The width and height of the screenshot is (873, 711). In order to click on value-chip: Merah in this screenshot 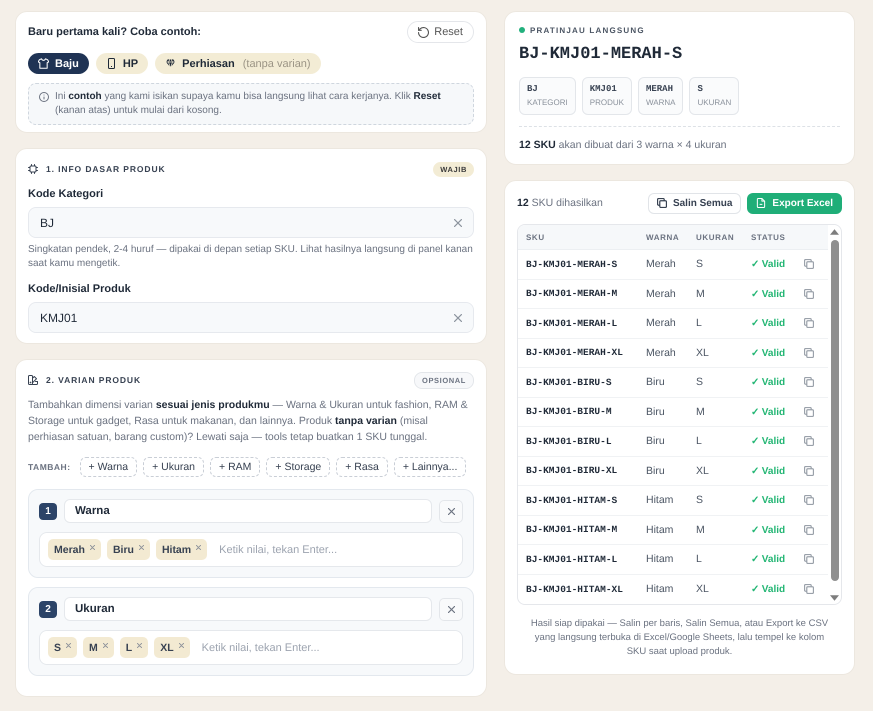, I will do `click(74, 549)`.